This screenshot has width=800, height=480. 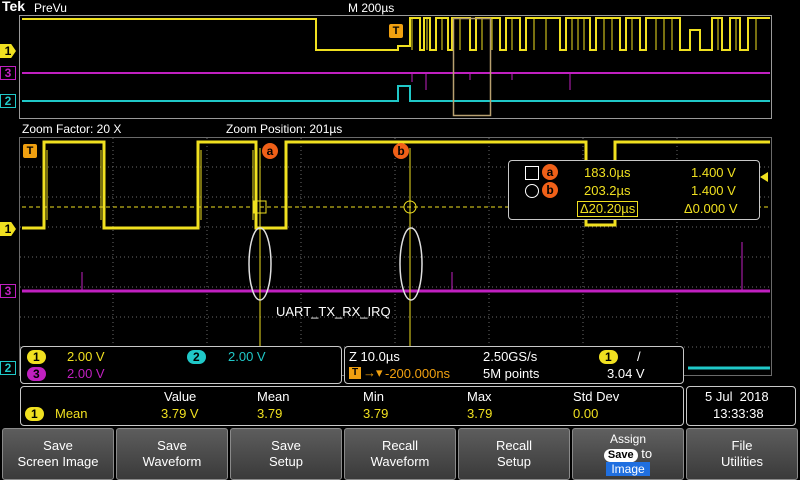 What do you see at coordinates (8, 368) in the screenshot?
I see `ch2-marker: 2` at bounding box center [8, 368].